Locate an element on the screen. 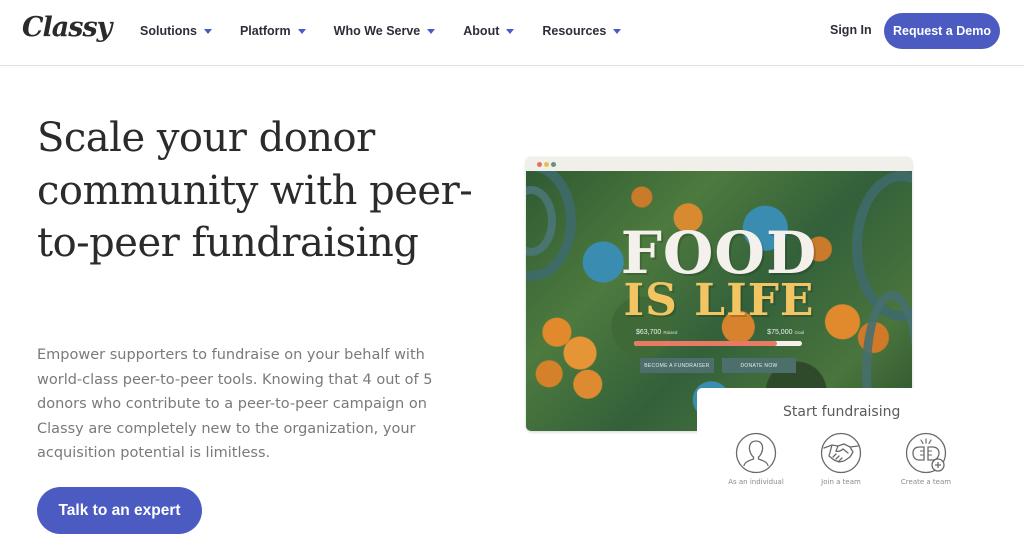  option-label: Create a team is located at coordinates (926, 482).